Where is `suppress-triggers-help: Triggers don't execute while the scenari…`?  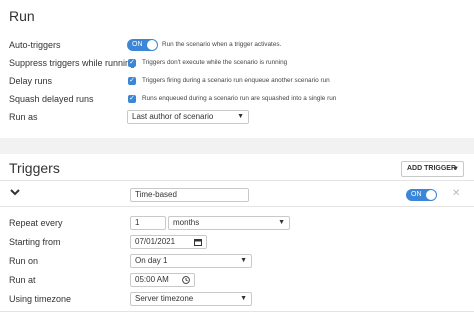
suppress-triggers-help: Triggers don't execute while the scenari… is located at coordinates (215, 62).